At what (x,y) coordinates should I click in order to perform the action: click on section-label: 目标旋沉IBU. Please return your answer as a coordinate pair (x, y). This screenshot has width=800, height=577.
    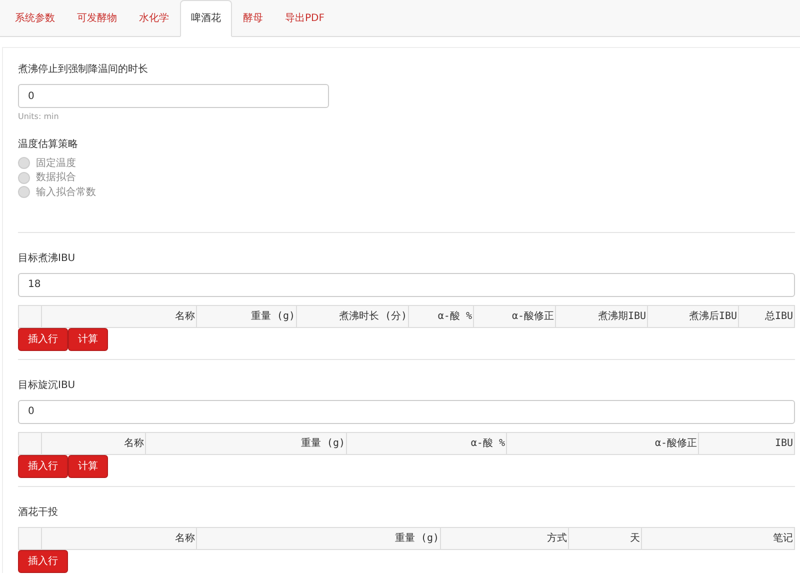
    Looking at the image, I should click on (47, 385).